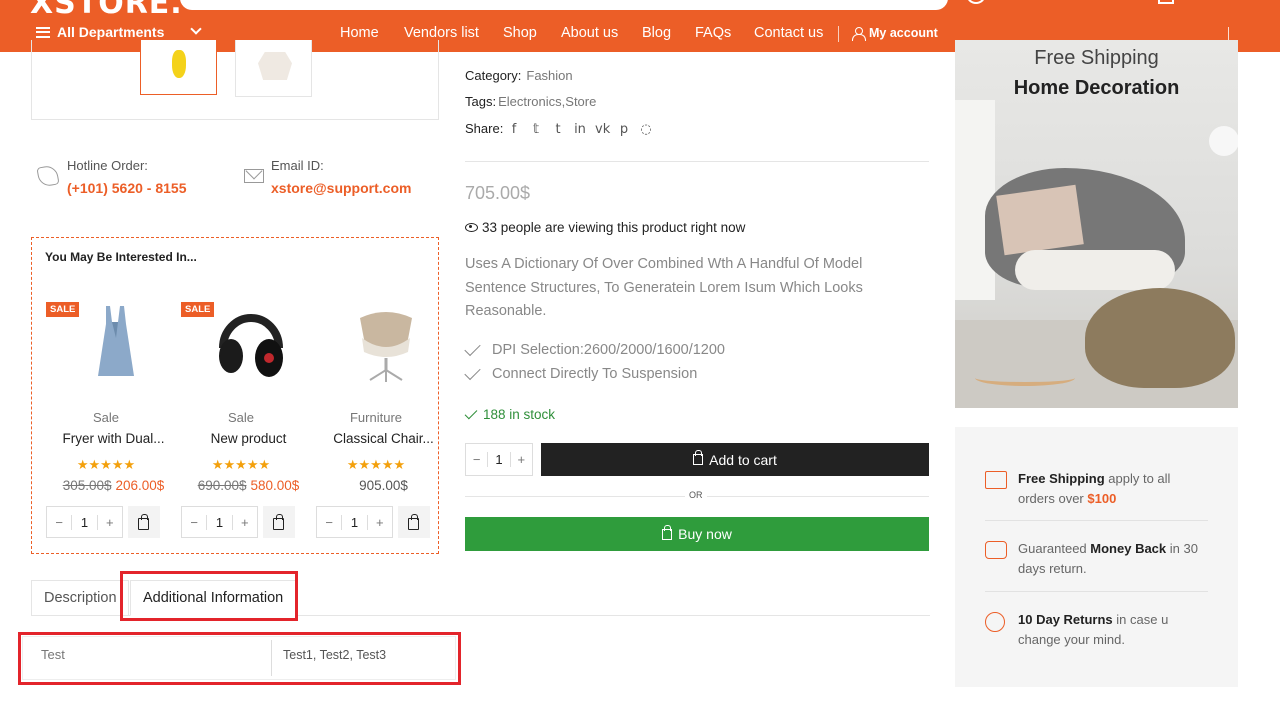 This screenshot has width=1280, height=713. What do you see at coordinates (1095, 270) in the screenshot?
I see `seat-decor` at bounding box center [1095, 270].